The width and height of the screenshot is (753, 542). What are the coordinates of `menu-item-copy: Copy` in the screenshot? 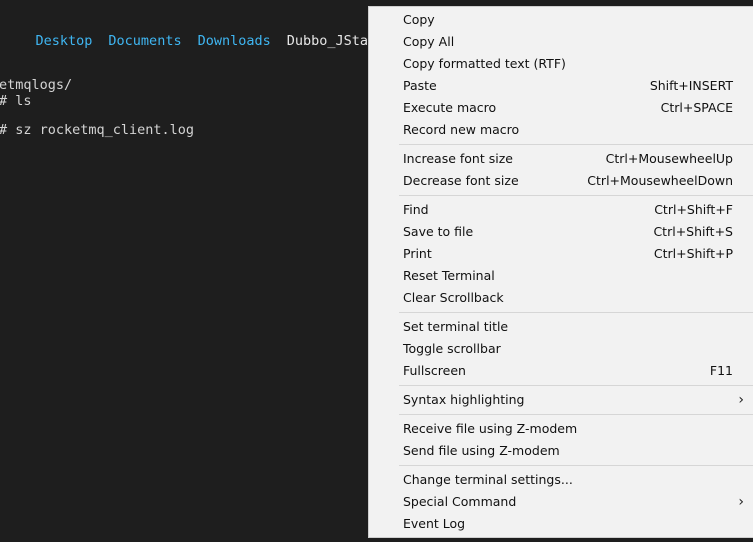 It's located at (561, 20).